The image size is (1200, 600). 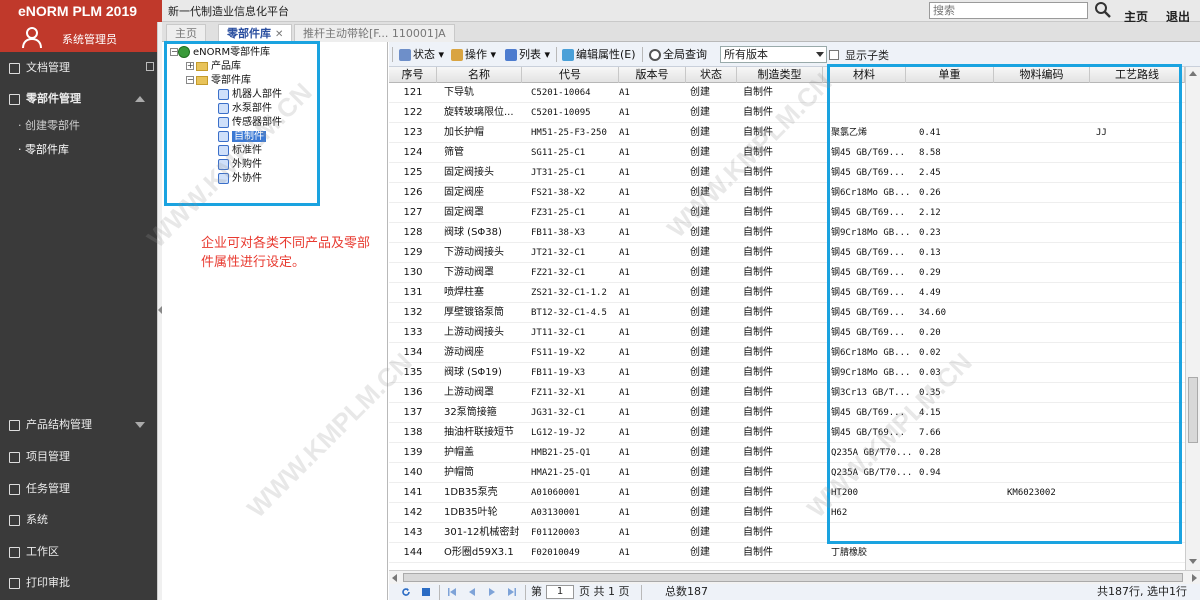 What do you see at coordinates (773, 54) in the screenshot?
I see `version-select: 所有版本` at bounding box center [773, 54].